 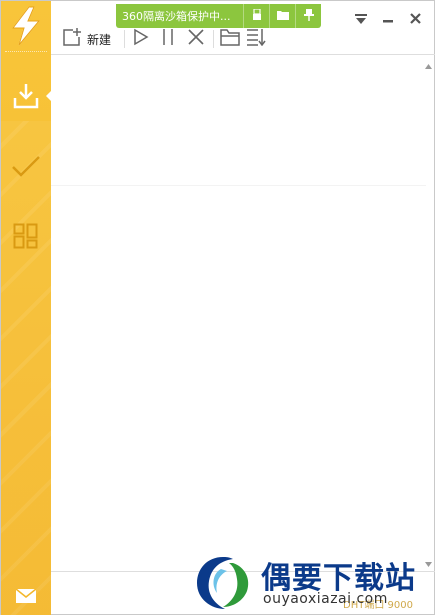 What do you see at coordinates (26, 51) in the screenshot?
I see `logo-divider` at bounding box center [26, 51].